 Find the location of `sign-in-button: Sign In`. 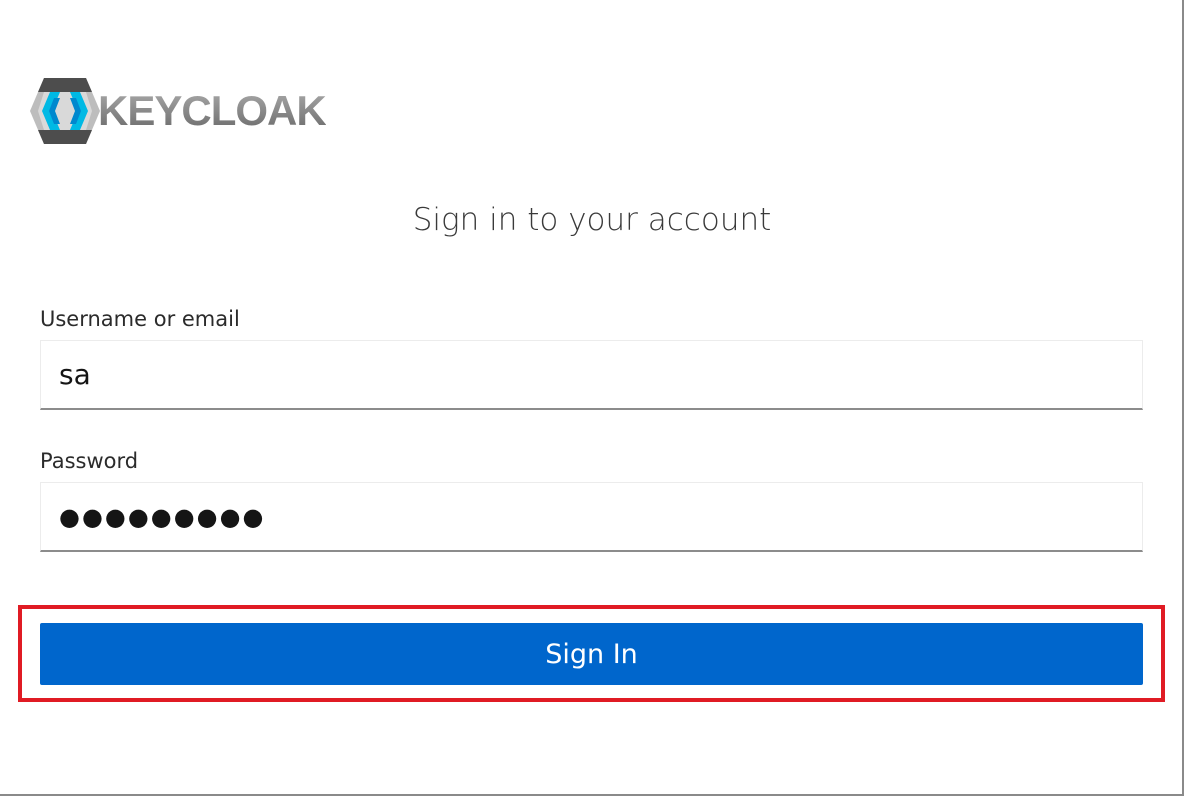

sign-in-button: Sign In is located at coordinates (591, 654).